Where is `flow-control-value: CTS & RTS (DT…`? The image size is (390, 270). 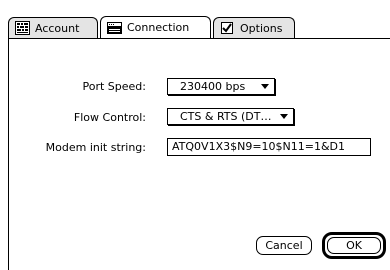
flow-control-value: CTS & RTS (DT… is located at coordinates (226, 116).